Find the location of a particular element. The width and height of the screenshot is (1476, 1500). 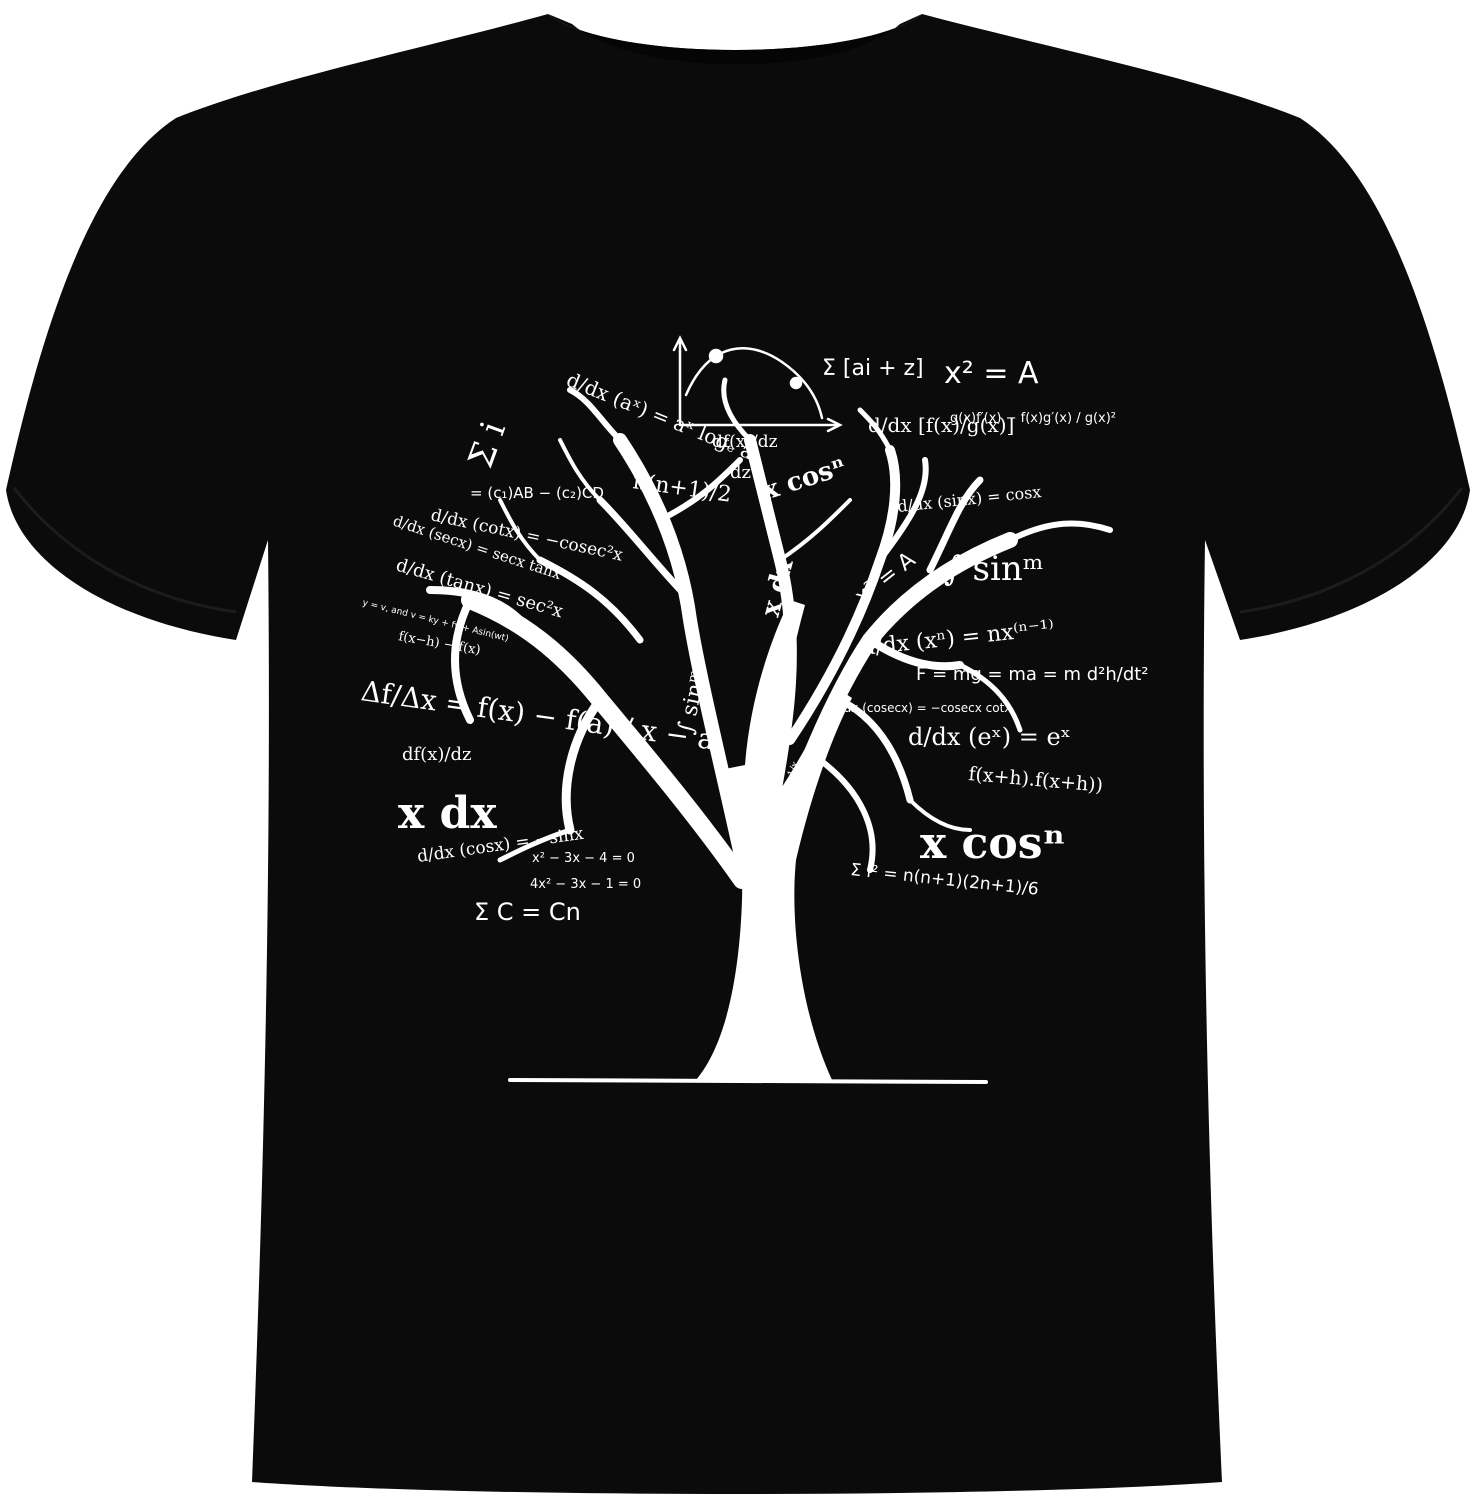

eq-df-dz-left: df(x)/dz is located at coordinates (436, 754).